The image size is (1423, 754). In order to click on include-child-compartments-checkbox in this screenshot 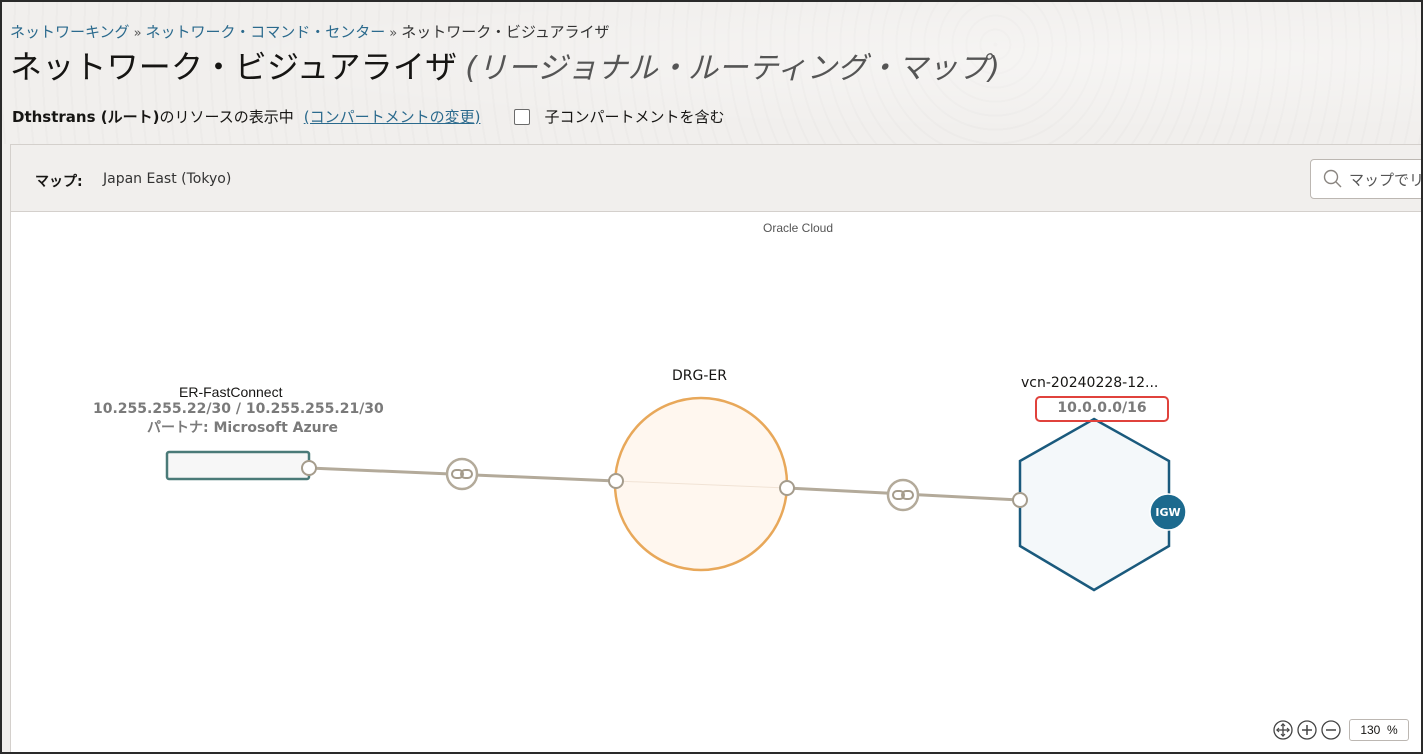, I will do `click(522, 116)`.